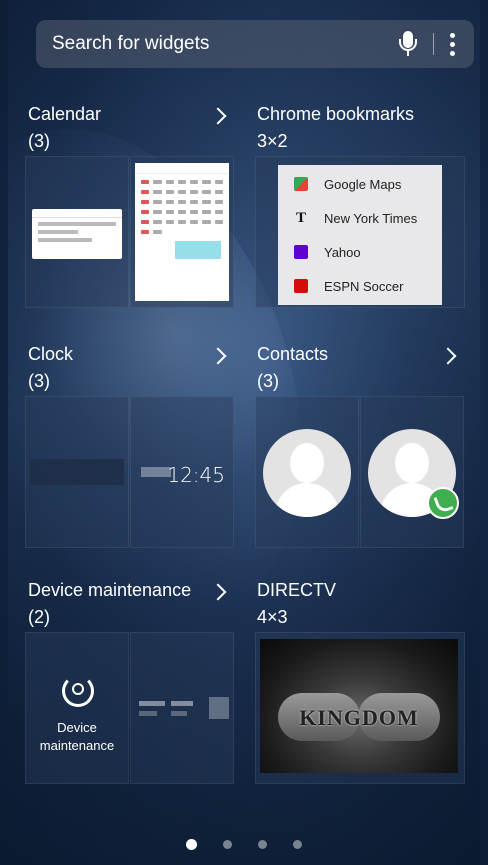 The height and width of the screenshot is (865, 488). I want to click on widget-size-directv: 4×3, so click(272, 617).